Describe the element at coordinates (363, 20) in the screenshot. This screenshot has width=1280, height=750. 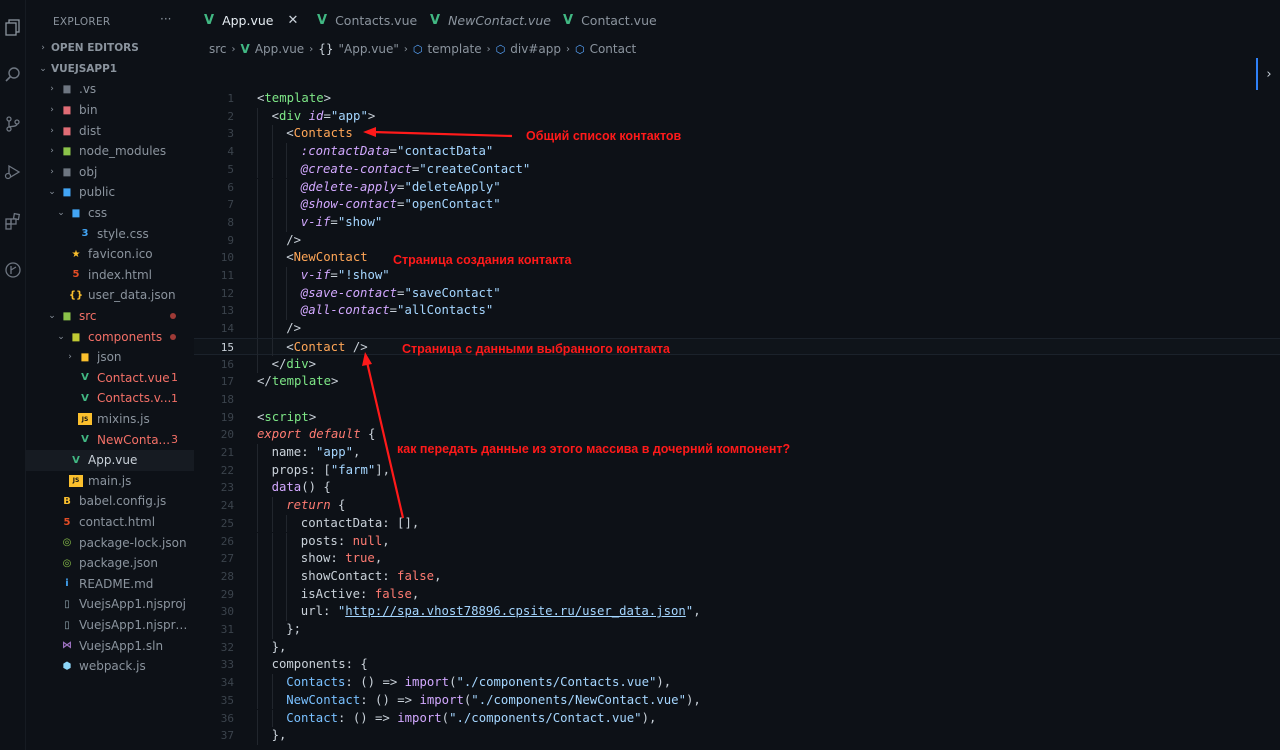
I see `tab-contacts-vue: V Contacts.vue` at that location.